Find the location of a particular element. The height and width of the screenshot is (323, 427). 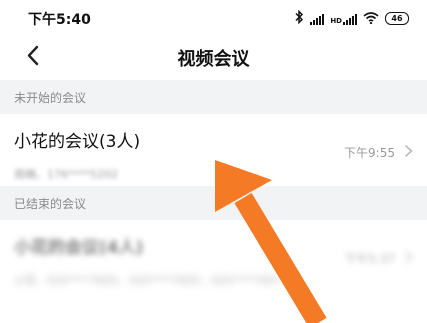

nav-bar: 视频会议 is located at coordinates (213, 57).